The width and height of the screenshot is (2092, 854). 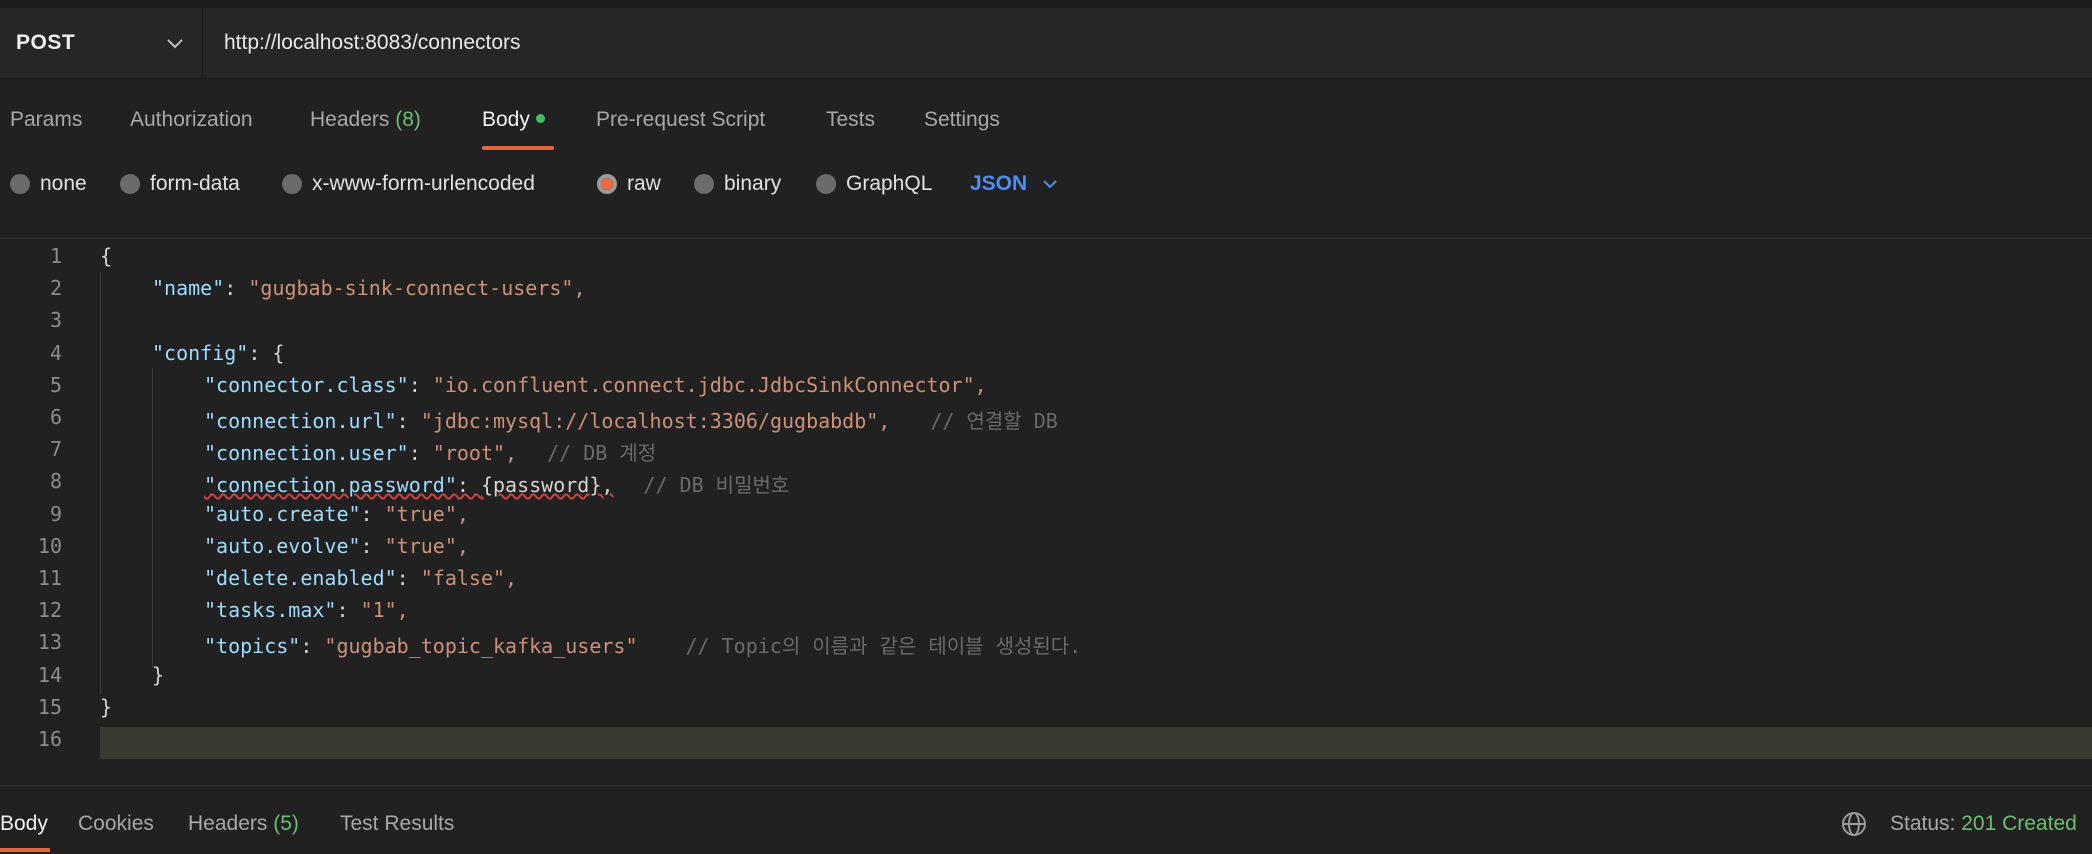 I want to click on json-key: "auto.evolve": "true",, so click(x=336, y=546).